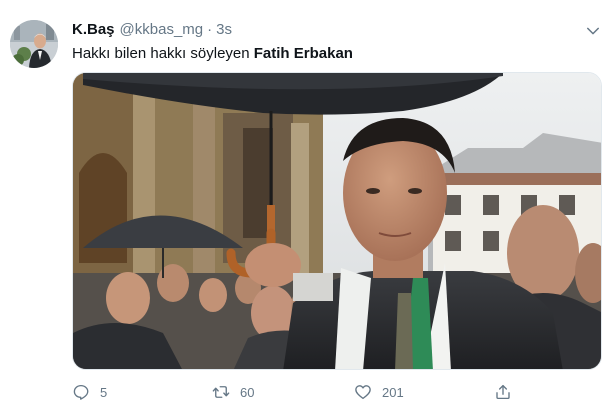  I want to click on avatar, so click(34, 44).